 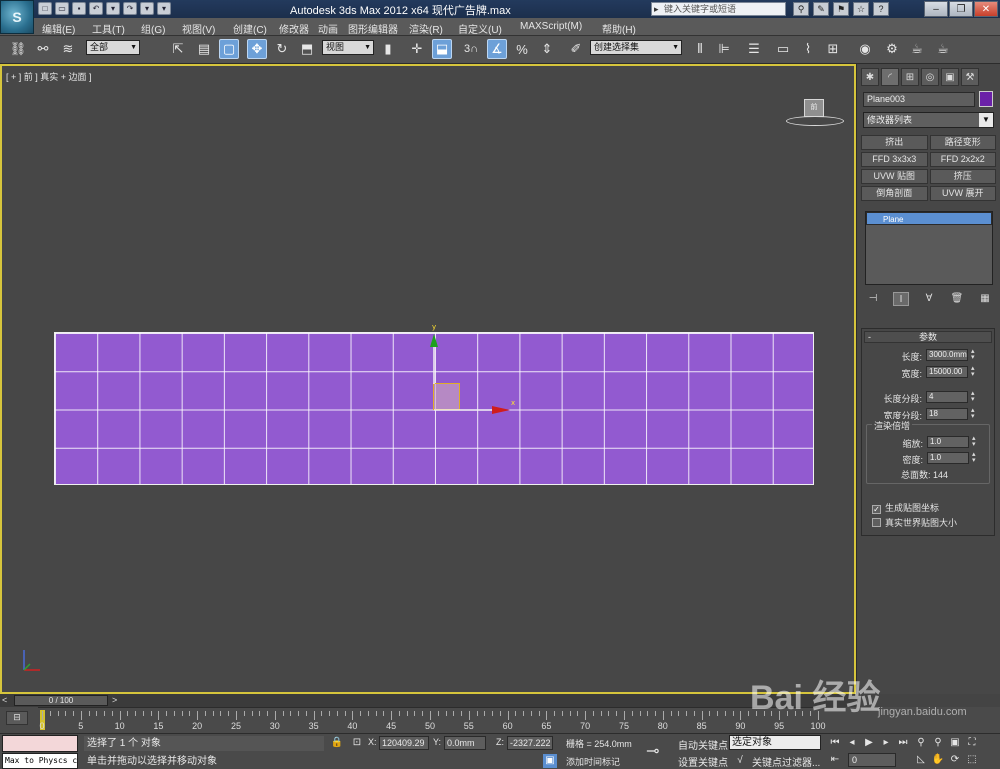 I want to click on qat-customize-icon: ▾, so click(x=164, y=8).